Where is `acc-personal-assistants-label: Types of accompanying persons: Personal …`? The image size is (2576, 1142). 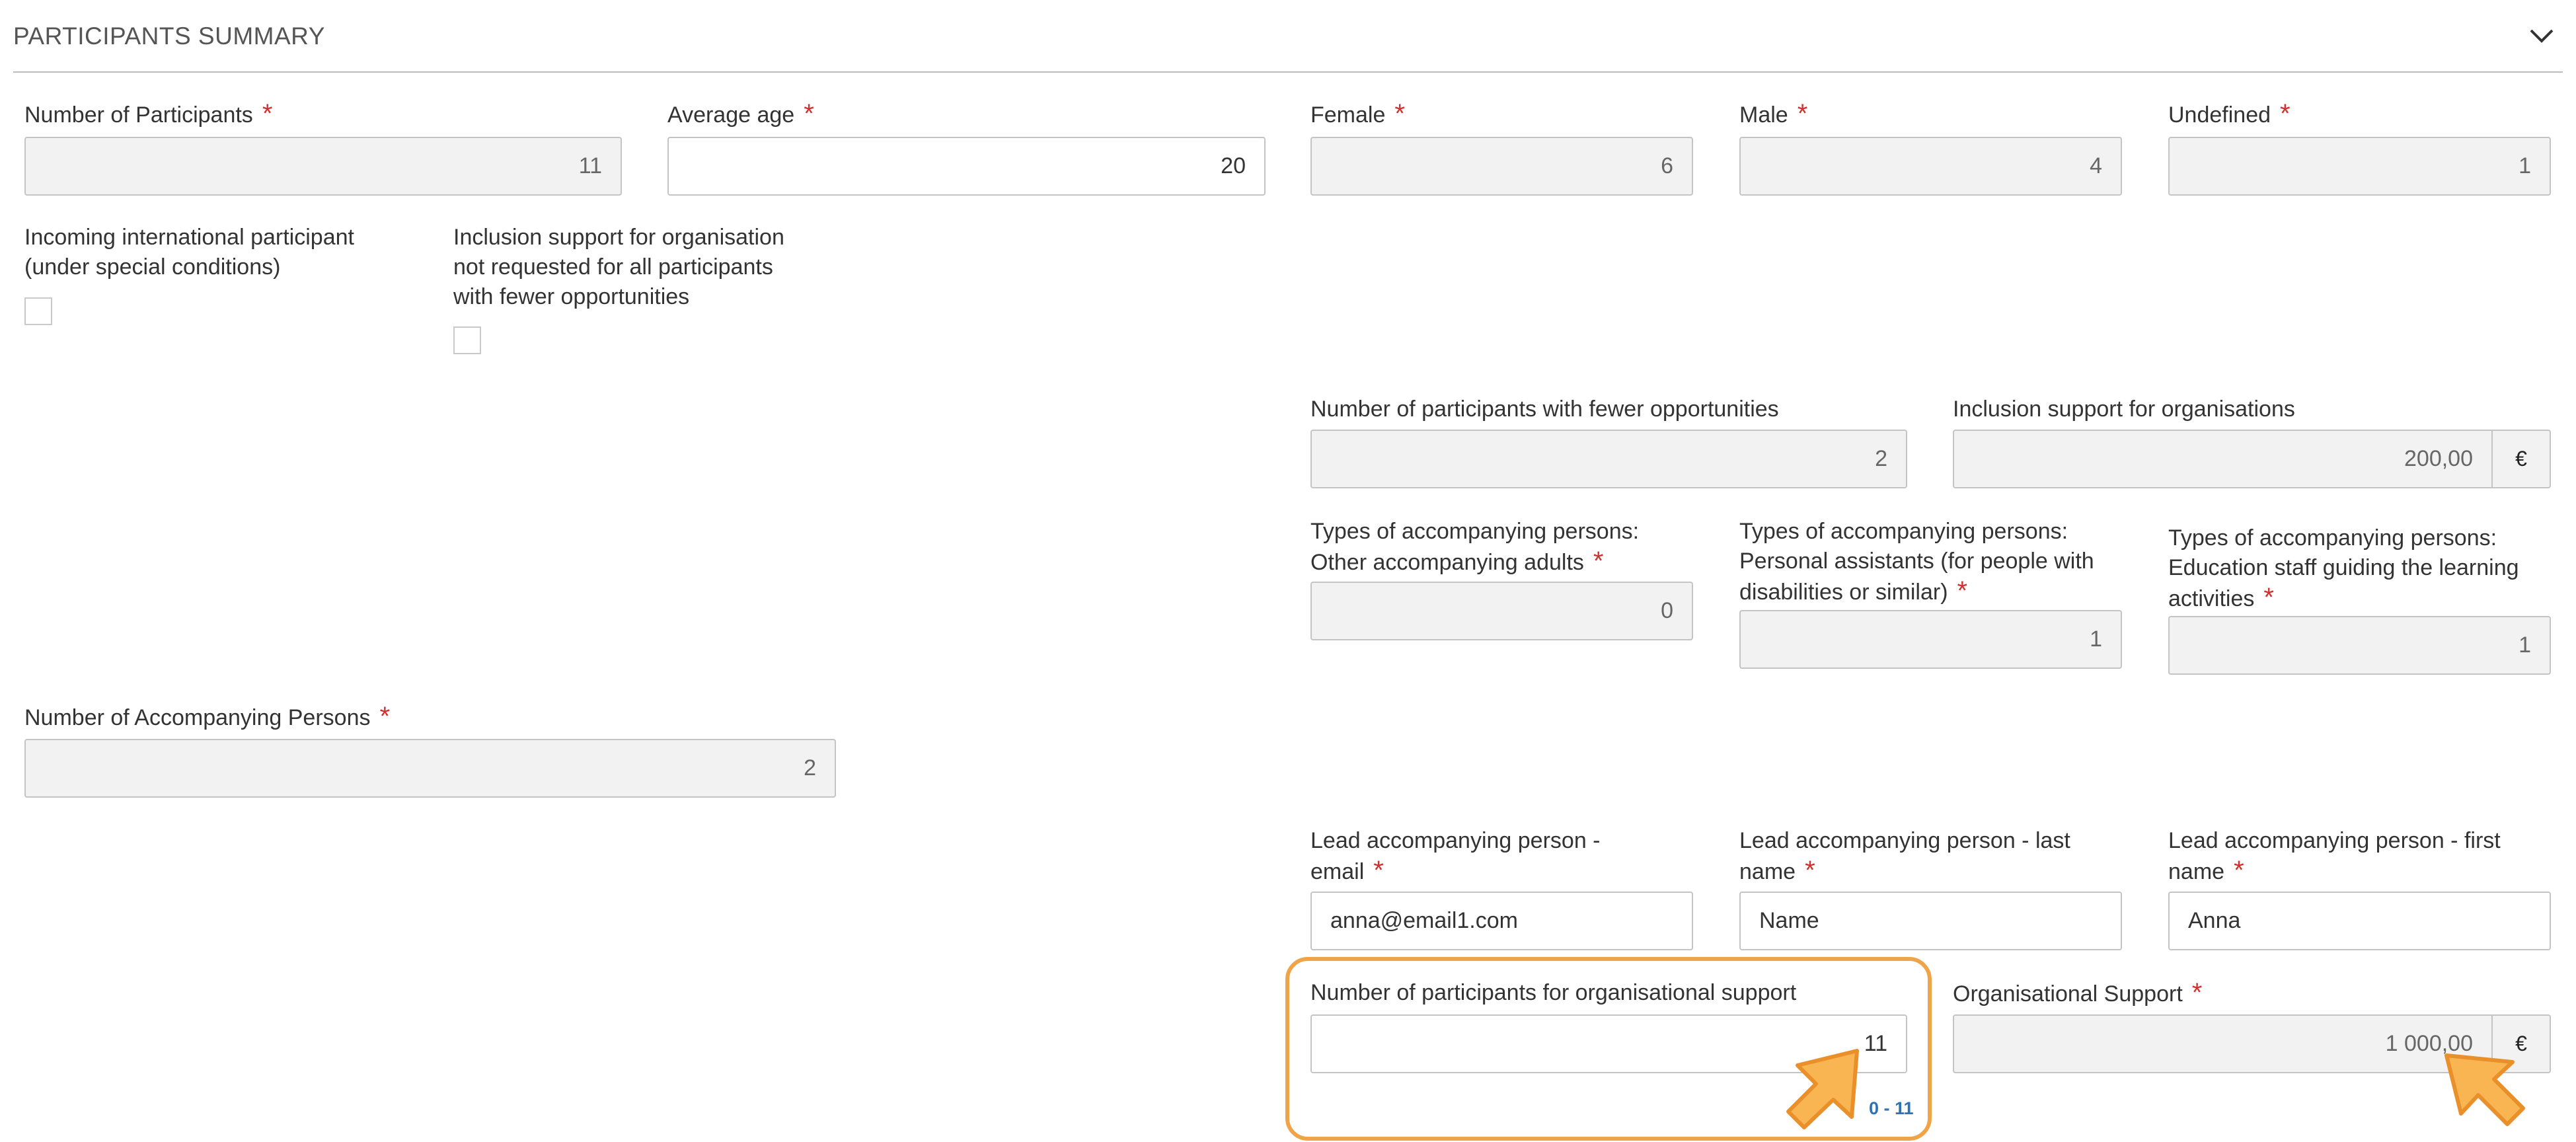
acc-personal-assistants-label: Types of accompanying persons: Personal … is located at coordinates (1917, 562).